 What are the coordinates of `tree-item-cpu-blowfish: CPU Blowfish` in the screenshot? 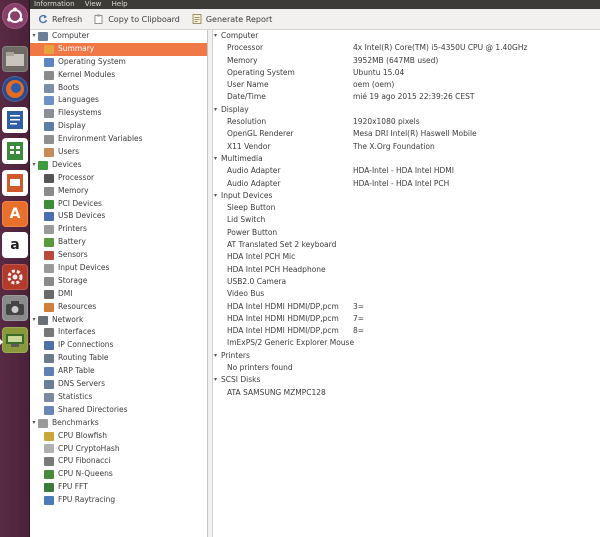 It's located at (118, 436).